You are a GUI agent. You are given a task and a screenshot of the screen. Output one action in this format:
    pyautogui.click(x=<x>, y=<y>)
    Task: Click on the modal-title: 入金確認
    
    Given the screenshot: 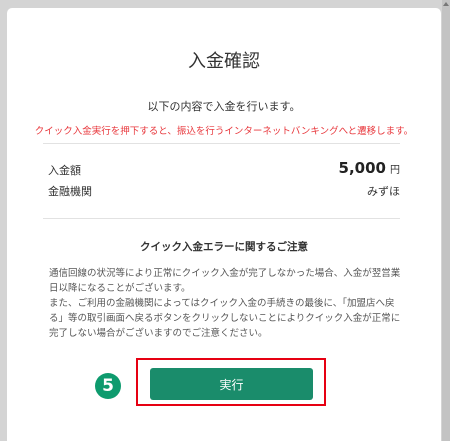 What is the action you would take?
    pyautogui.click(x=224, y=61)
    